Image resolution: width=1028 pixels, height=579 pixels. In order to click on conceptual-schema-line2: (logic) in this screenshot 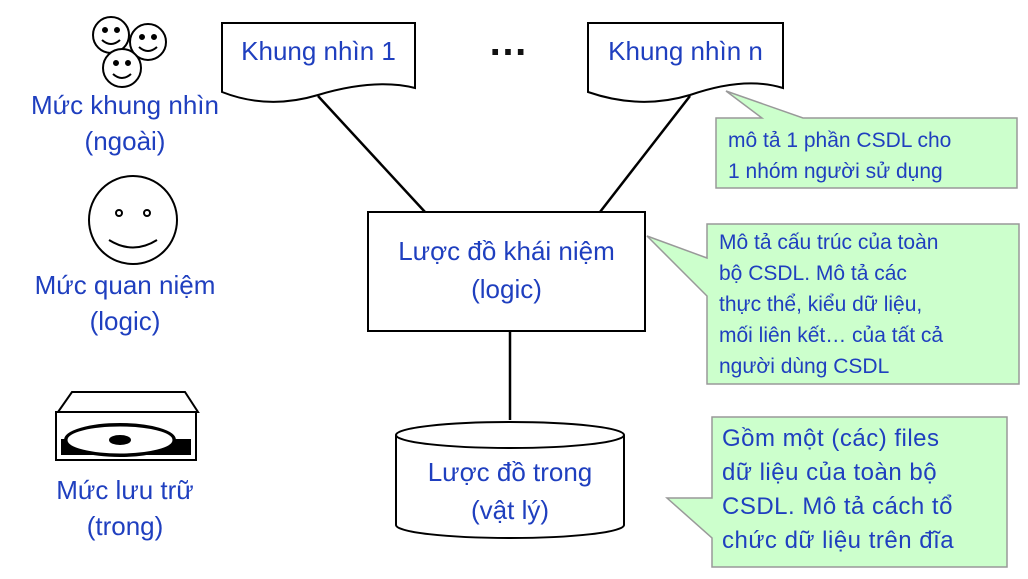, I will do `click(506, 289)`.